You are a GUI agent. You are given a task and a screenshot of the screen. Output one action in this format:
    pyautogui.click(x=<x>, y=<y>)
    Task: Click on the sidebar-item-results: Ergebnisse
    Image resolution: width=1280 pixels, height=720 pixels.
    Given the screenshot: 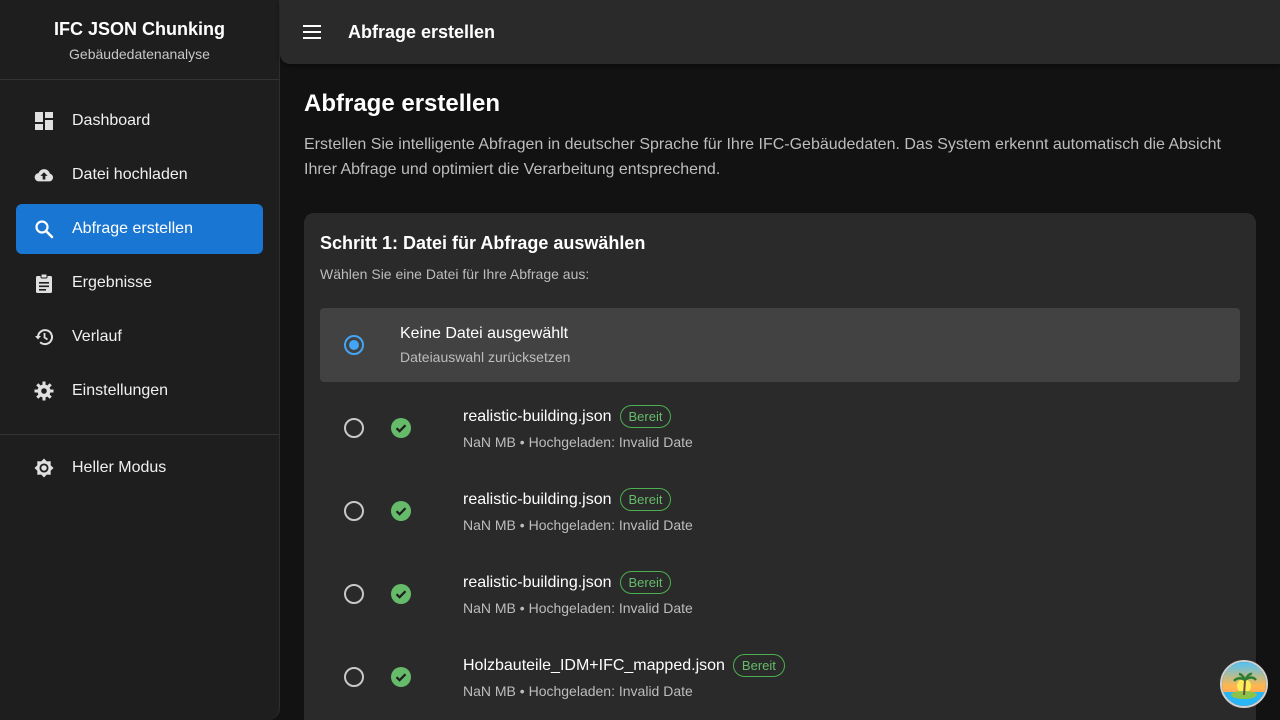 What is the action you would take?
    pyautogui.click(x=139, y=283)
    